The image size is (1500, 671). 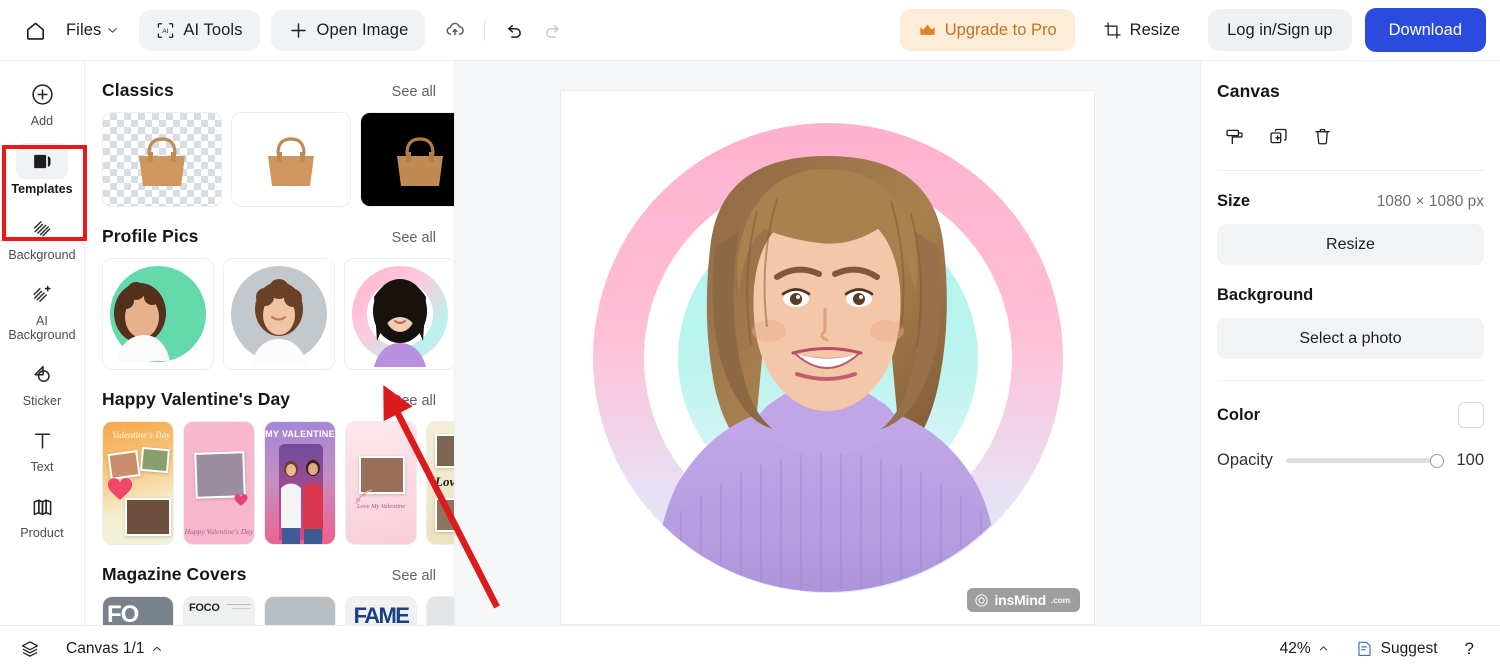 What do you see at coordinates (1350, 295) in the screenshot?
I see `background-row: Background` at bounding box center [1350, 295].